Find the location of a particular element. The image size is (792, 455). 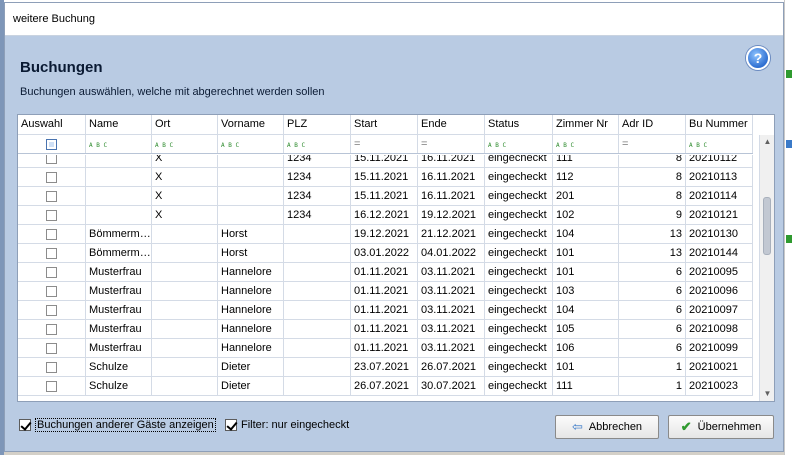

column-header-vorname: Vorname is located at coordinates (251, 124).